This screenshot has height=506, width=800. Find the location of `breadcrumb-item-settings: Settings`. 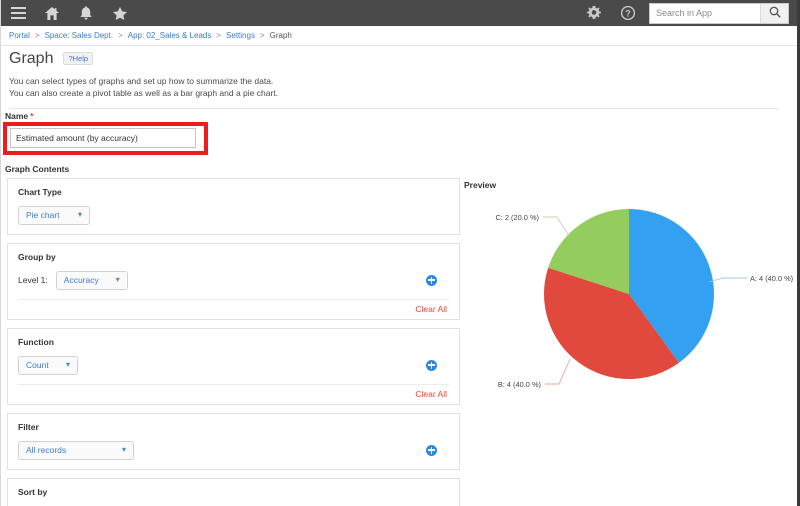

breadcrumb-item-settings: Settings is located at coordinates (240, 35).